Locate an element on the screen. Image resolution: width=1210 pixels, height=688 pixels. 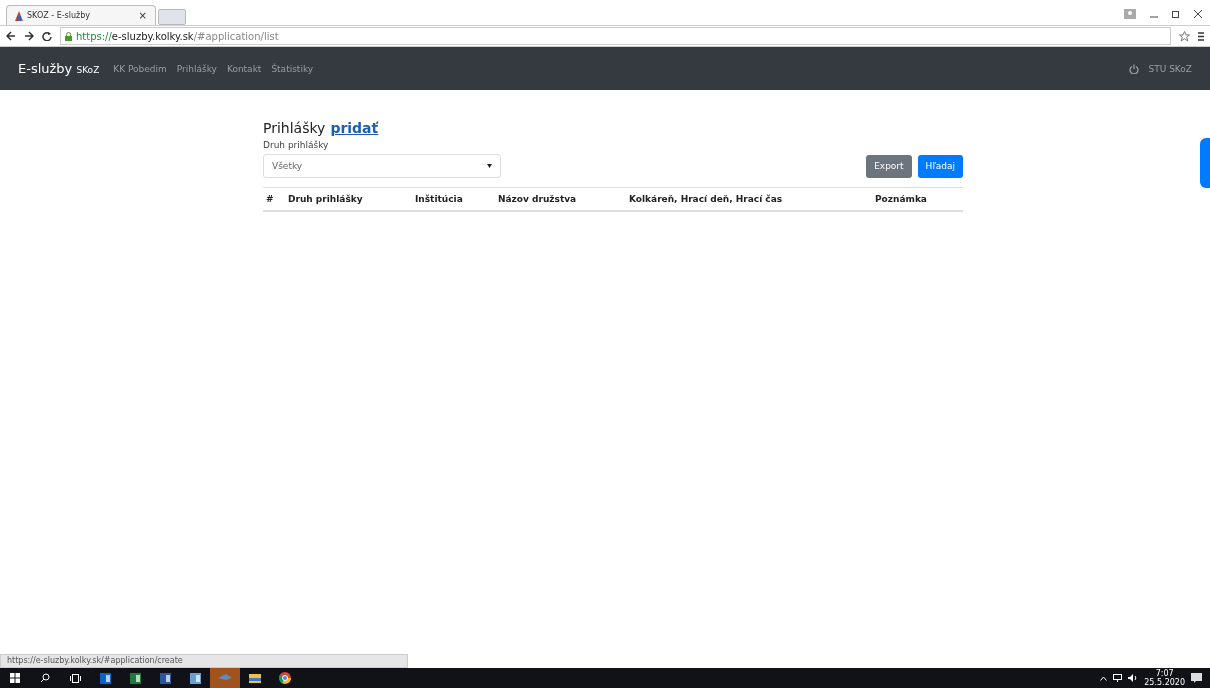
windows-start-icon is located at coordinates (15, 678).